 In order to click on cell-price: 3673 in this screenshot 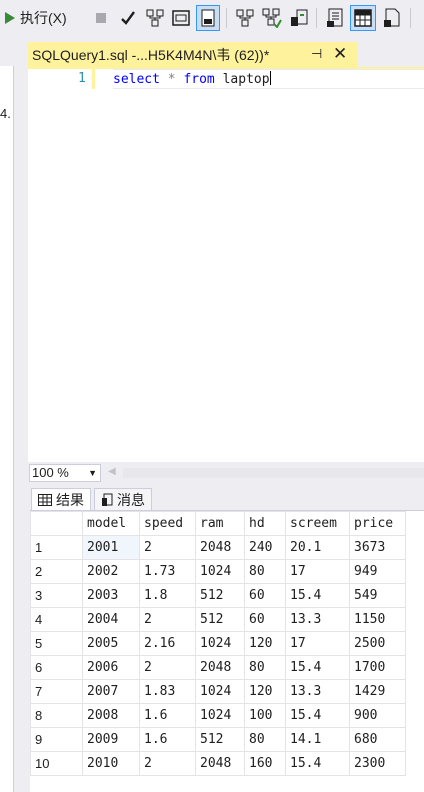, I will do `click(377, 547)`.